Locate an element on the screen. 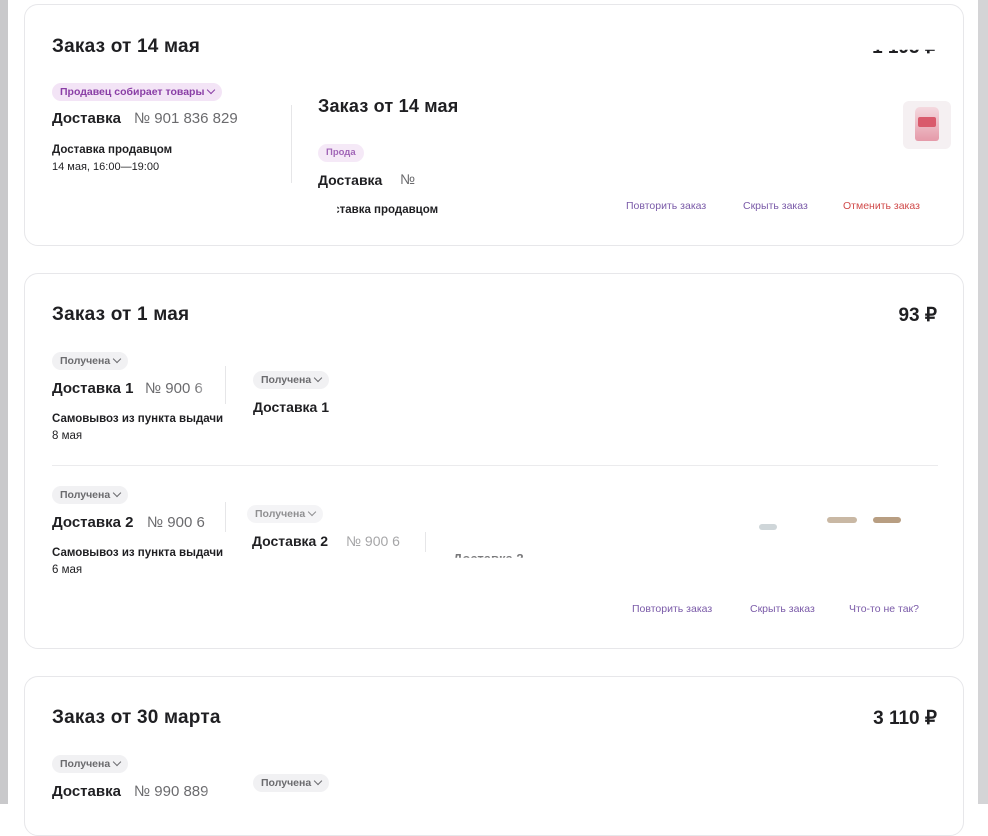  cancel-order-button: Отменить заказ is located at coordinates (881, 206).